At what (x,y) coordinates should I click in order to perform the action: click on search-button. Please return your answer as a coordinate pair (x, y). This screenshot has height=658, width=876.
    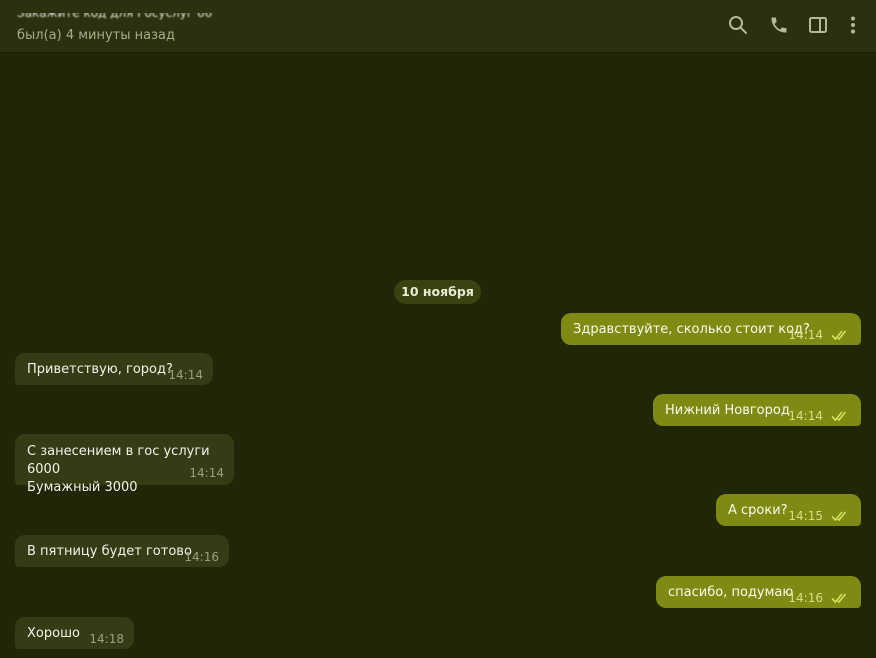
    Looking at the image, I should click on (738, 25).